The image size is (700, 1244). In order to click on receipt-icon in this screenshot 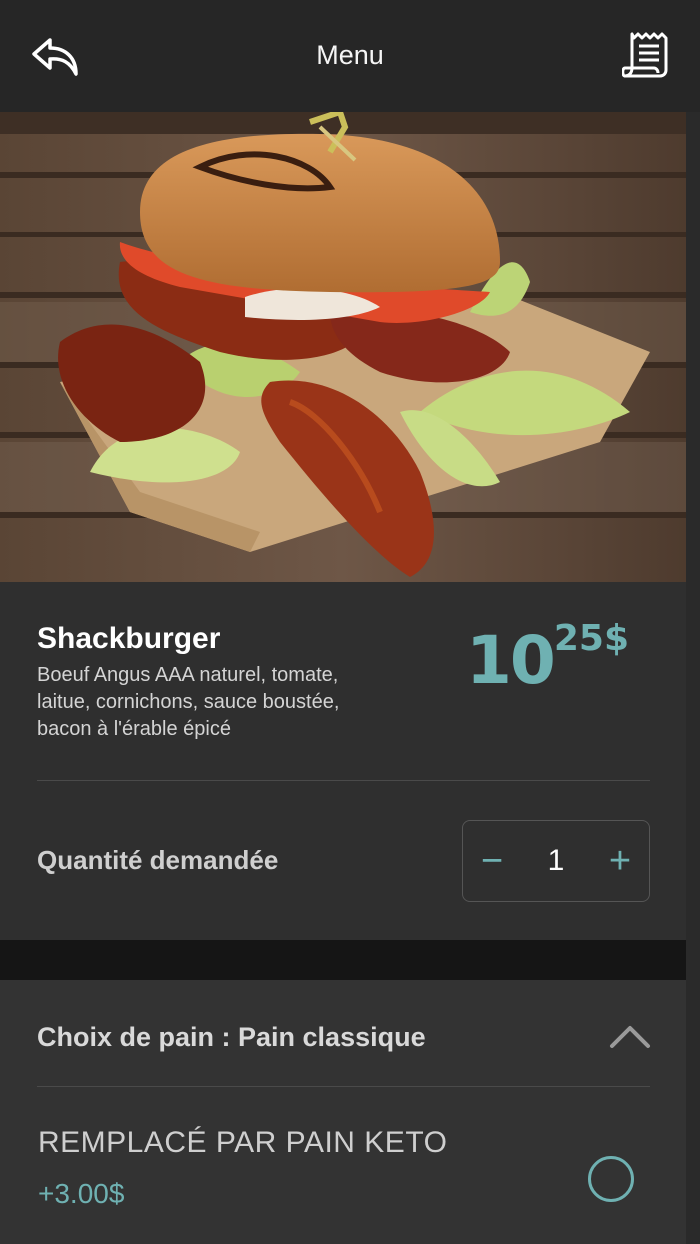, I will do `click(644, 55)`.